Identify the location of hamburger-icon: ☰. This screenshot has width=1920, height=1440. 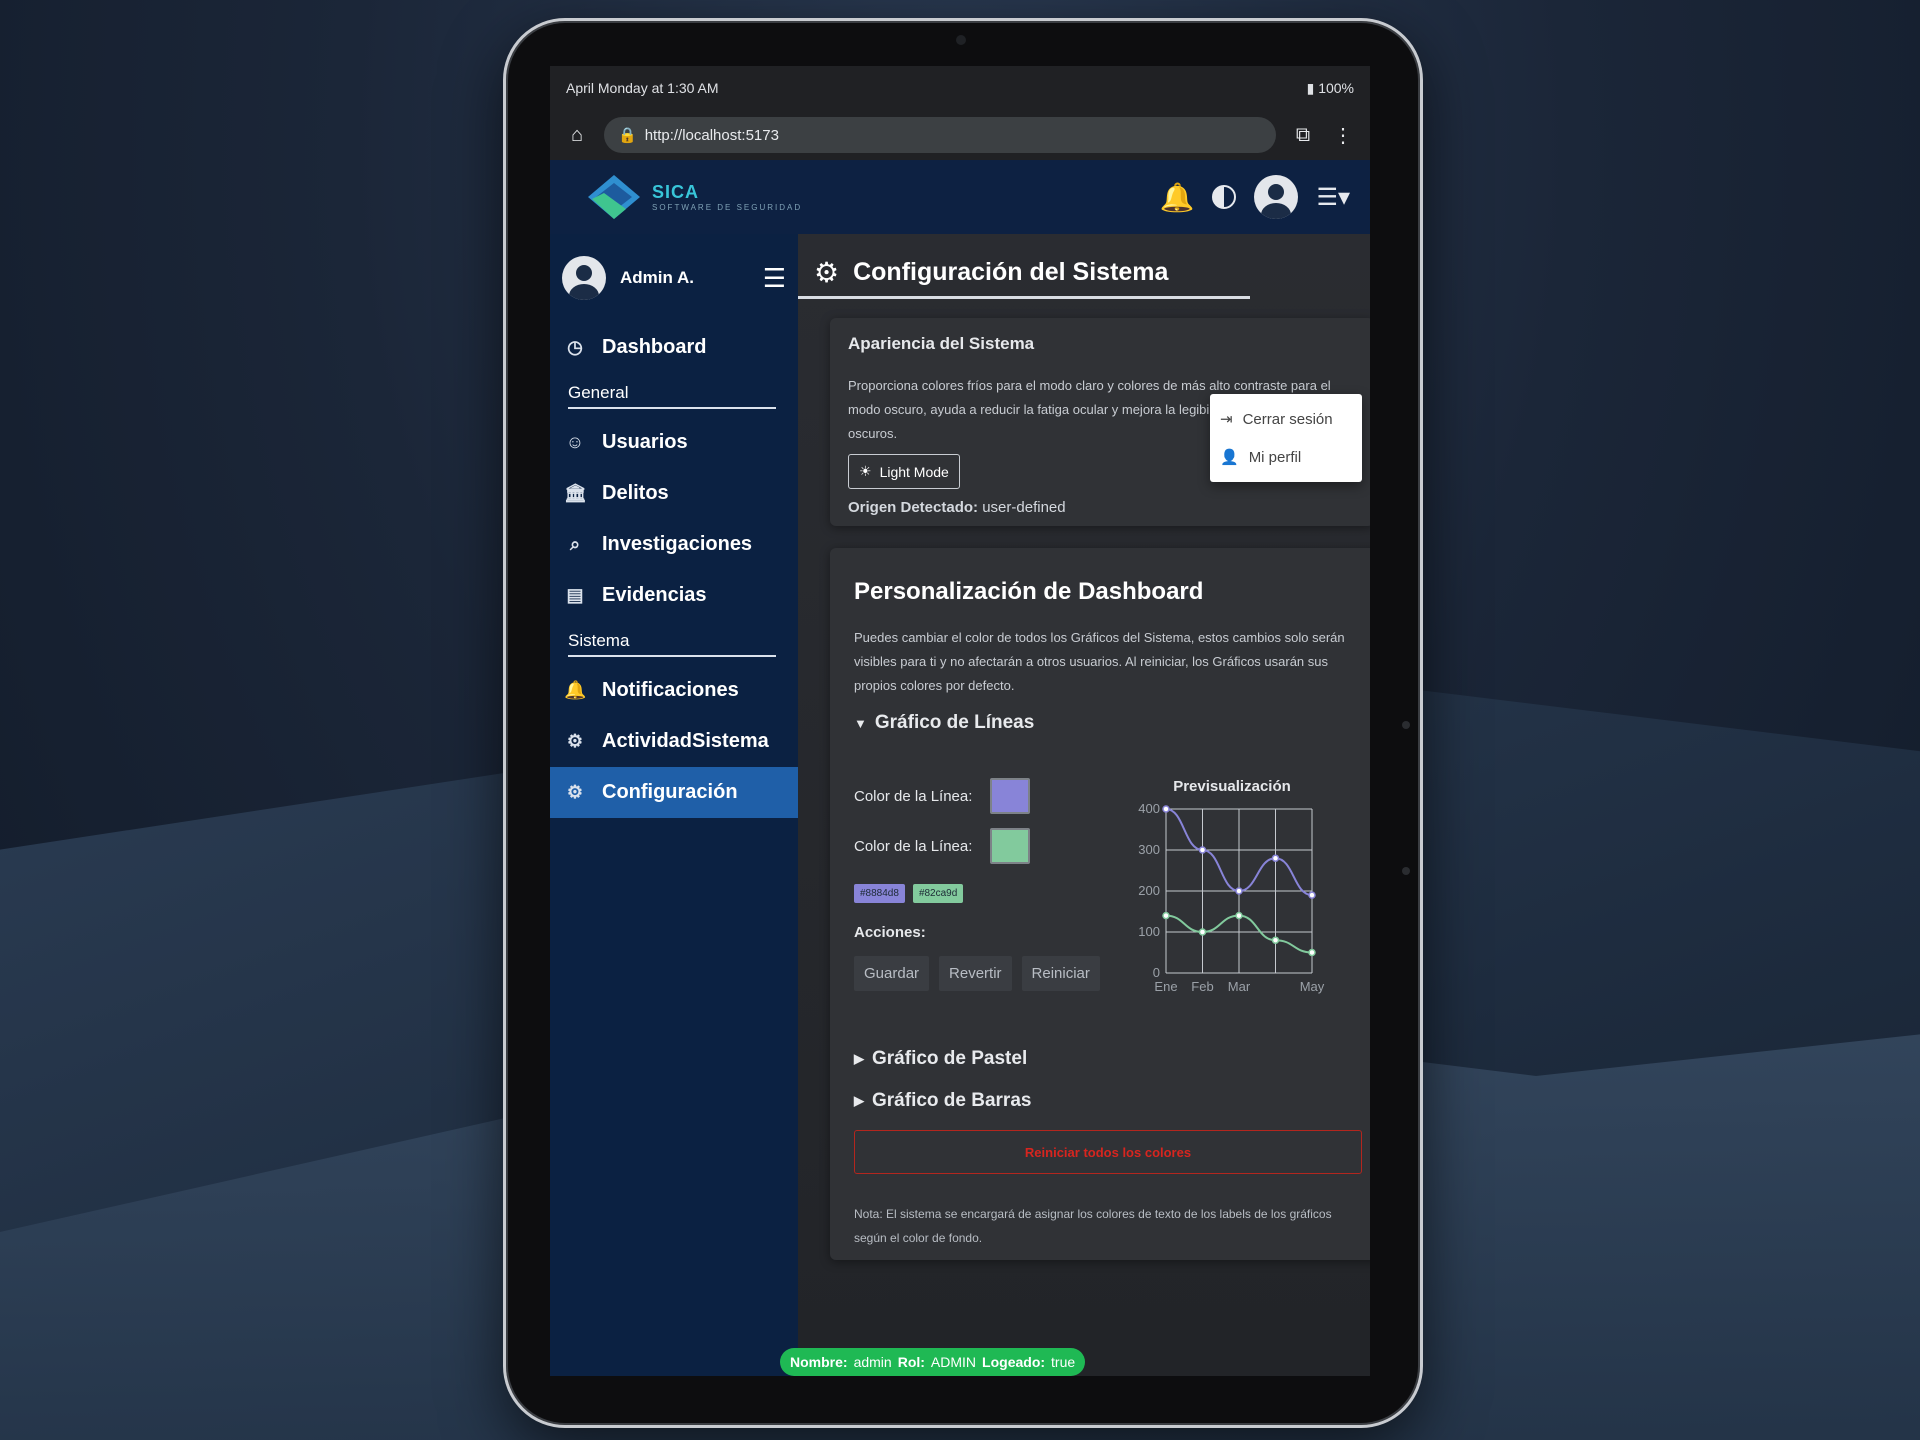
(774, 278).